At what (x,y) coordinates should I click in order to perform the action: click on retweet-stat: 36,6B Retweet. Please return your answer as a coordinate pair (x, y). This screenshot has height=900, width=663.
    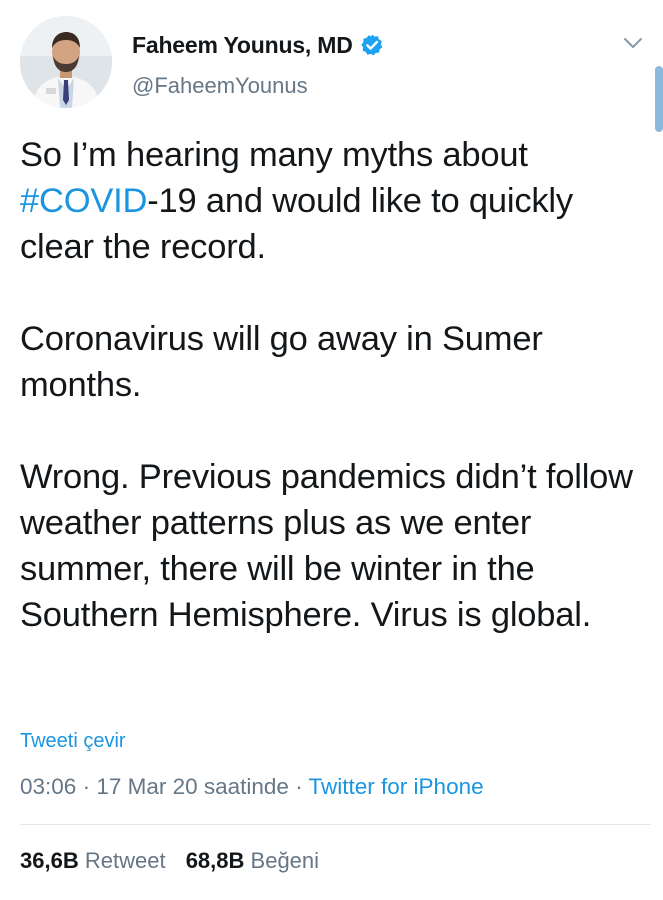
    Looking at the image, I should click on (93, 860).